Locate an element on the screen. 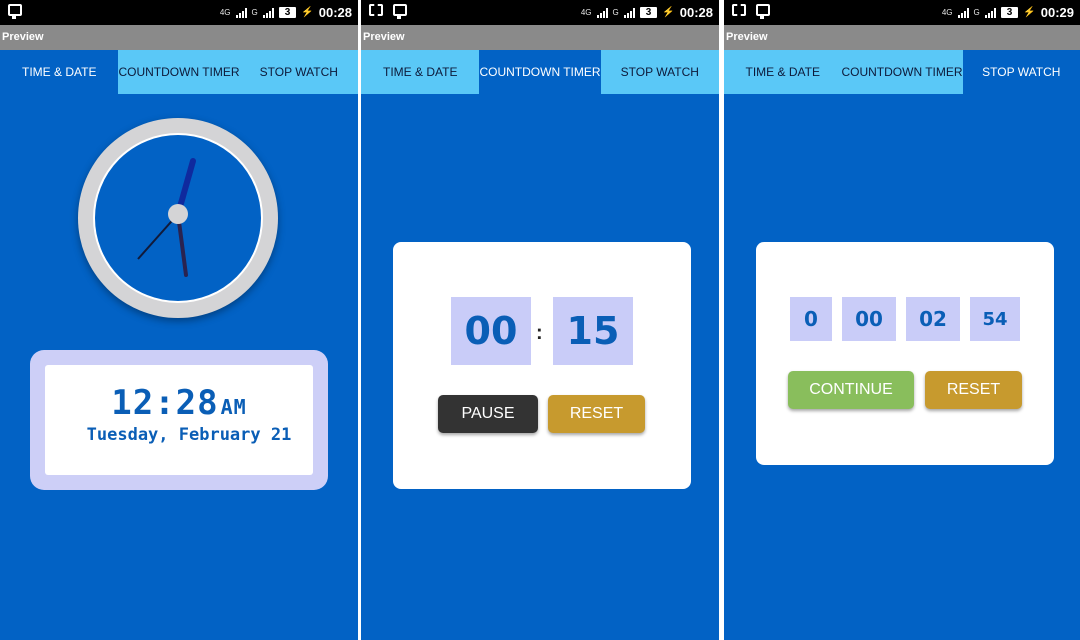  analog-clock is located at coordinates (178, 218).